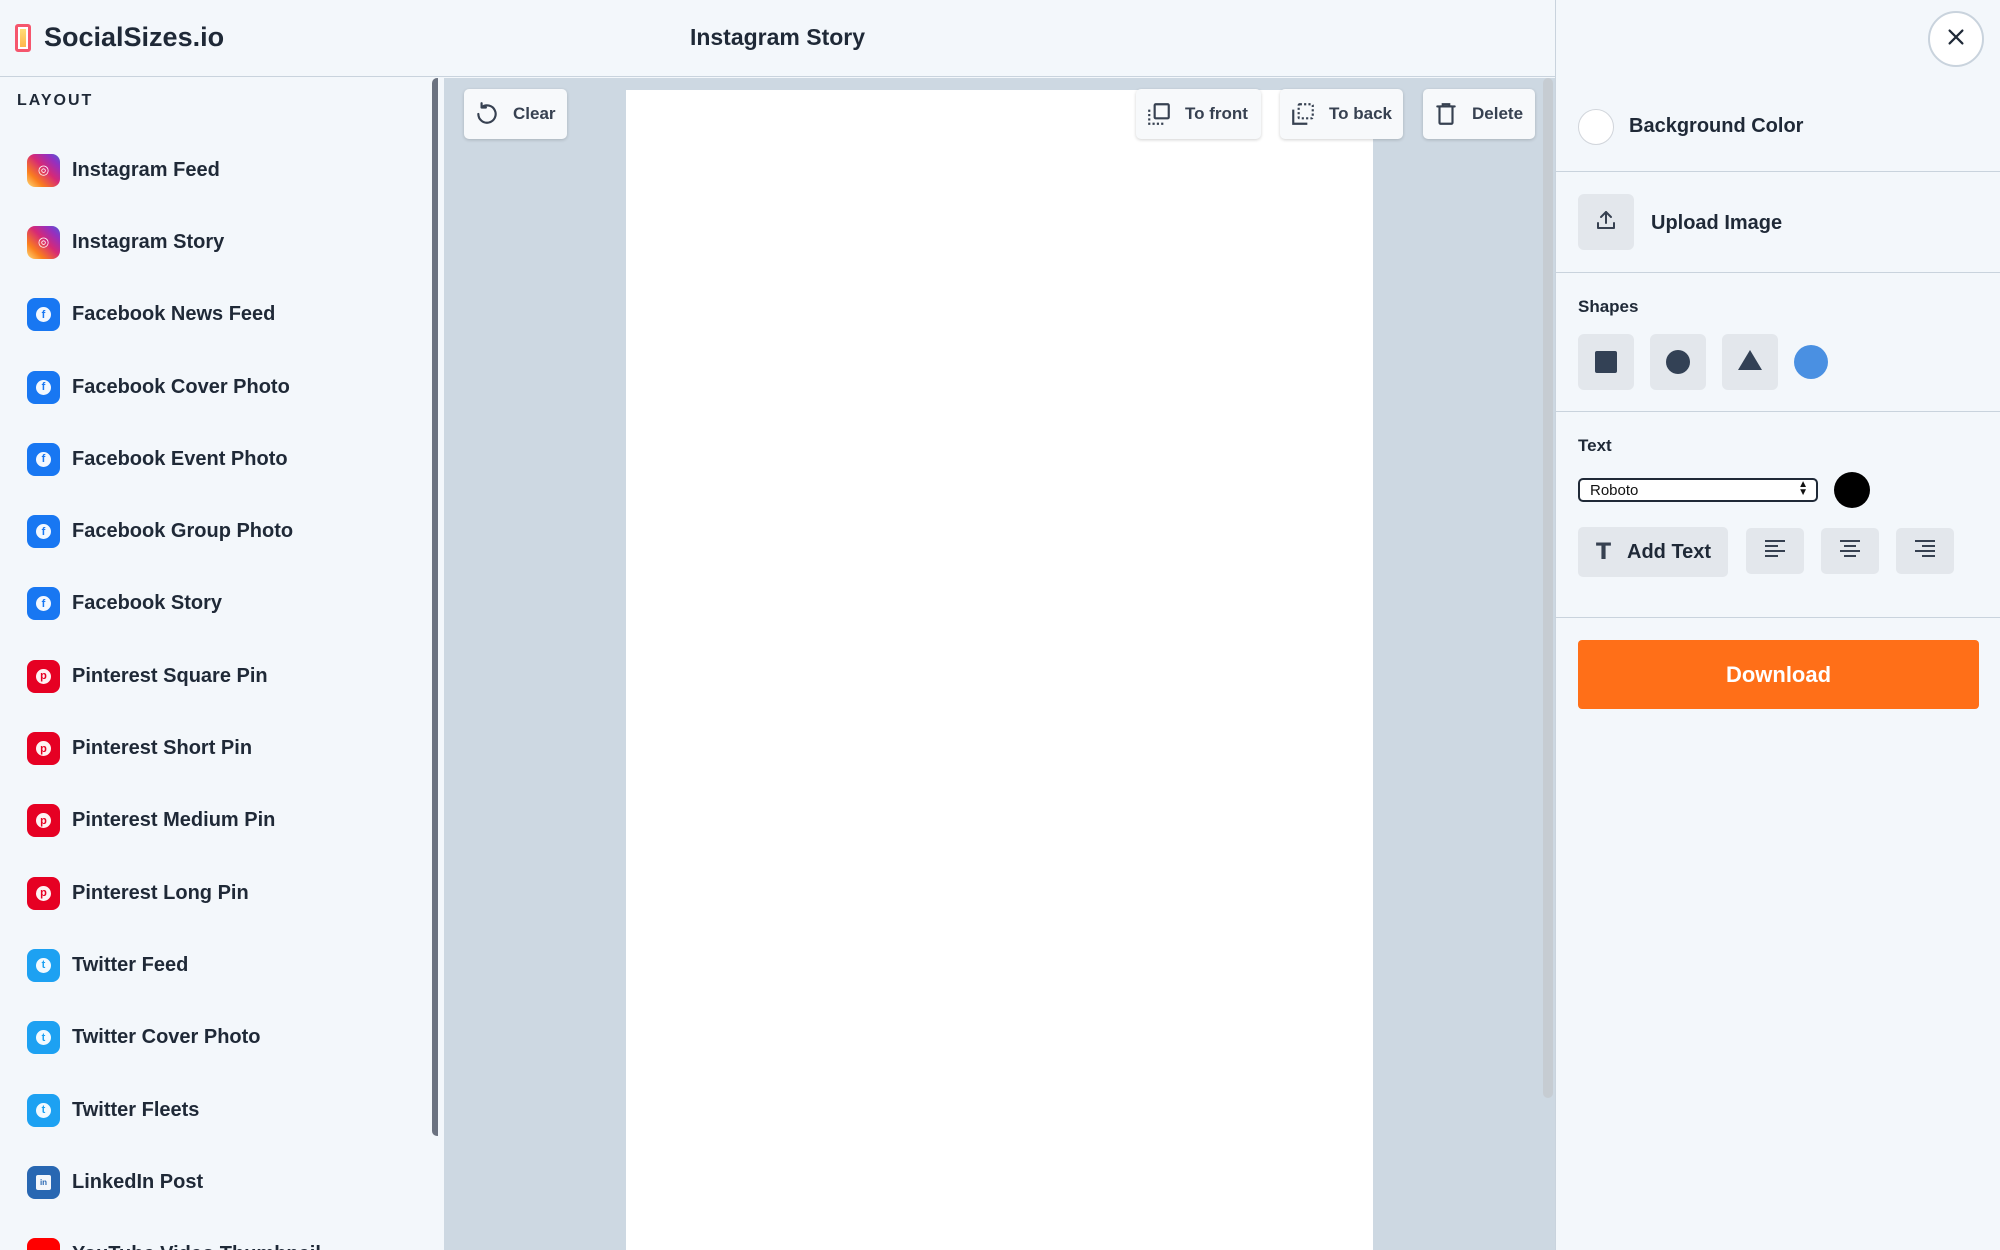 The height and width of the screenshot is (1250, 2000). Describe the element at coordinates (1803, 488) in the screenshot. I see `select-arrows-icon: ▲ ▼` at that location.